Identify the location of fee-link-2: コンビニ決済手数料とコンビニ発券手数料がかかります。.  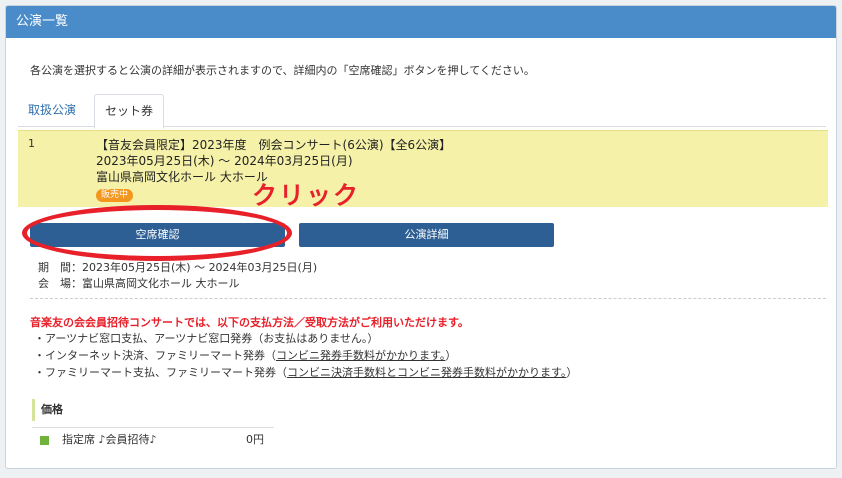
(426, 372).